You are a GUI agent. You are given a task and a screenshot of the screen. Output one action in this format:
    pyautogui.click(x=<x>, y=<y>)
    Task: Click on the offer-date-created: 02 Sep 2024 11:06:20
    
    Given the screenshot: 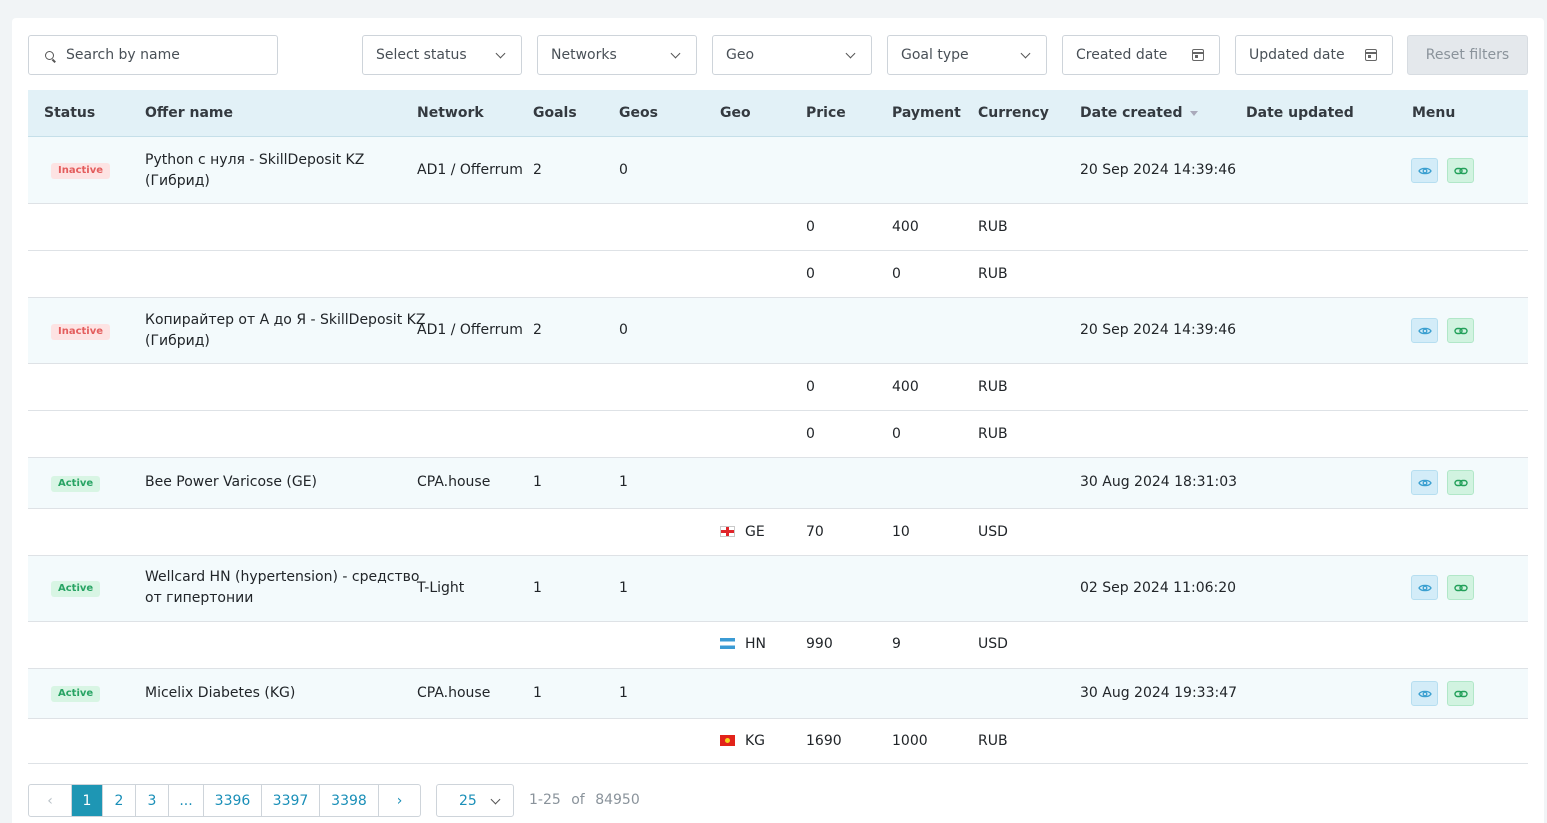 What is the action you would take?
    pyautogui.click(x=1158, y=588)
    